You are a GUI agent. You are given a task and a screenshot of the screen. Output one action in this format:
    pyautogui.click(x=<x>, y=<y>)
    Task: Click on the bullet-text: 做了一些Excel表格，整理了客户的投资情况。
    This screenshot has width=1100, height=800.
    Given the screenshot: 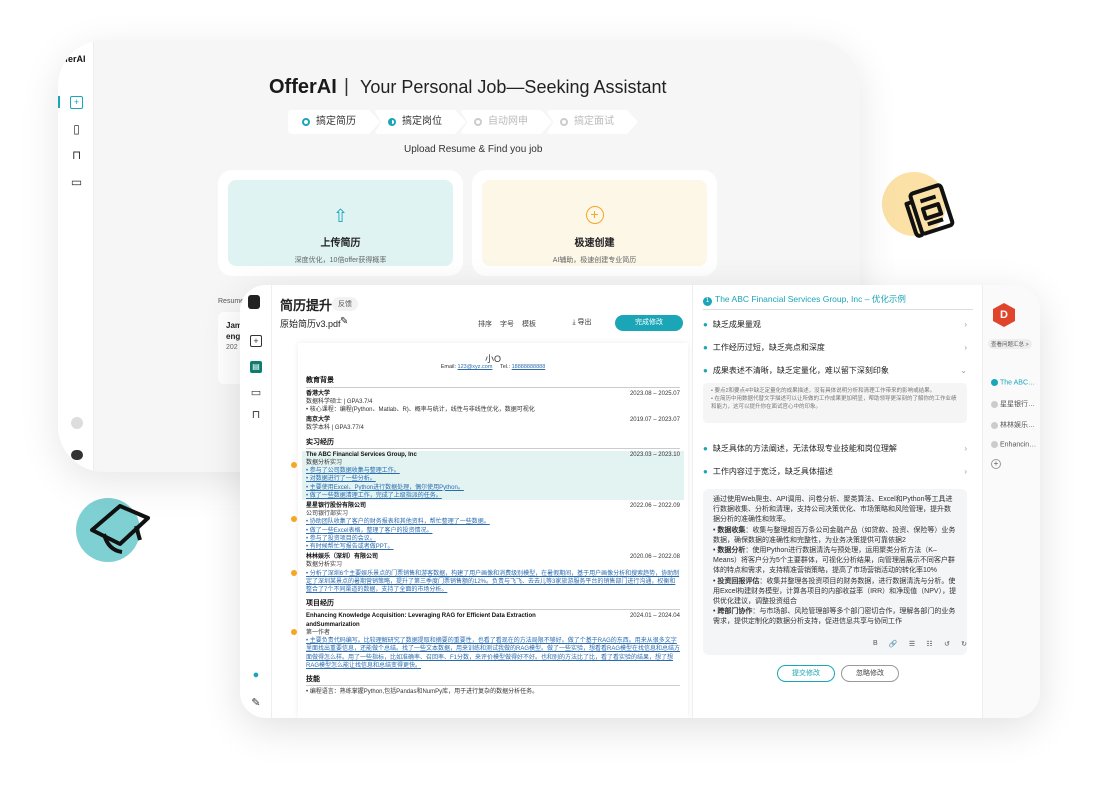 What is the action you would take?
    pyautogui.click(x=371, y=530)
    